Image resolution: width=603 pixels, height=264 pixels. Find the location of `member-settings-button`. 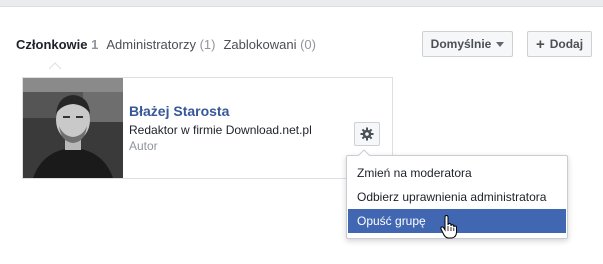

member-settings-button is located at coordinates (367, 134).